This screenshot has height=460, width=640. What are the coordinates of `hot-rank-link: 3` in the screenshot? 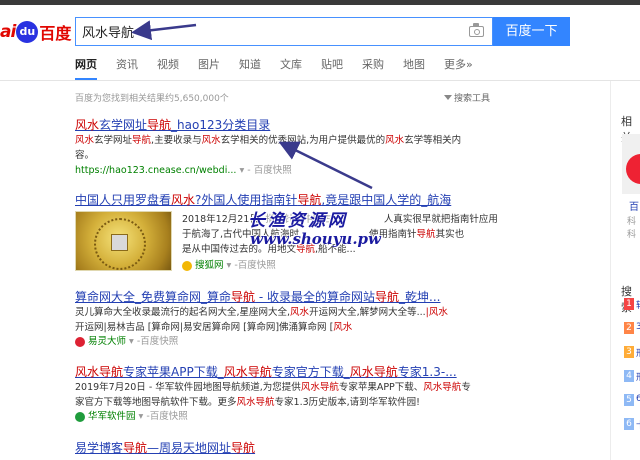 It's located at (638, 327).